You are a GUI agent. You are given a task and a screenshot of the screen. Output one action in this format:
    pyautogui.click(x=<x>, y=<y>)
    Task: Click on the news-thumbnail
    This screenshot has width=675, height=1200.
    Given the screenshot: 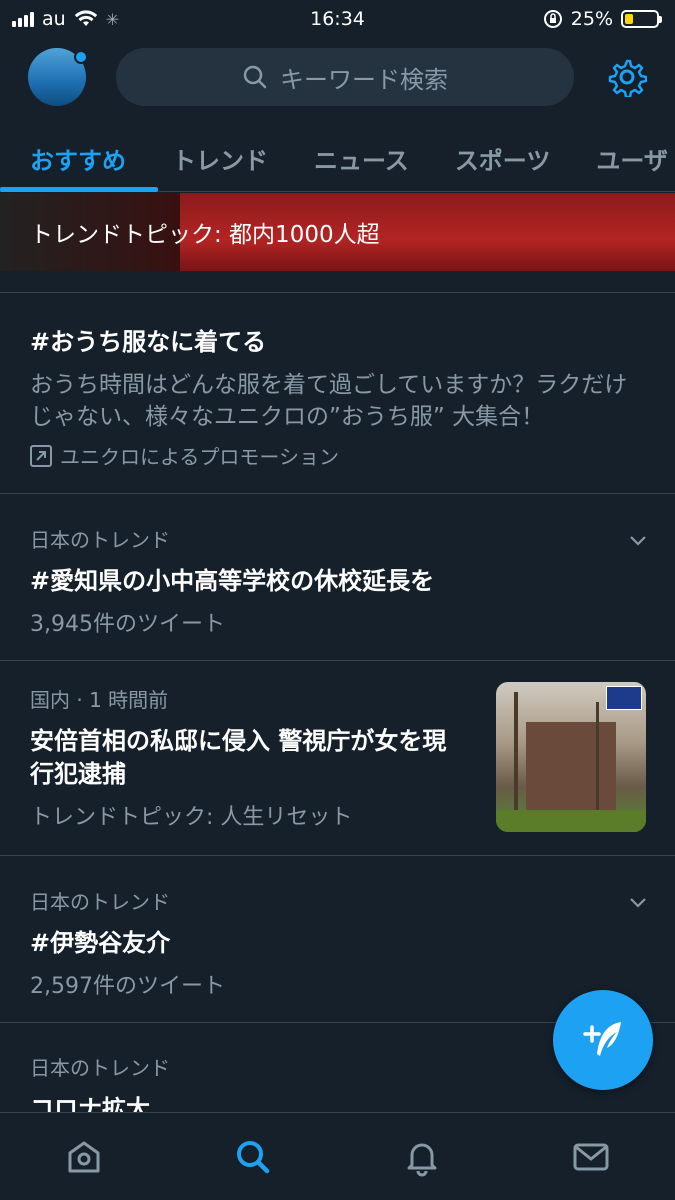 What is the action you would take?
    pyautogui.click(x=571, y=757)
    